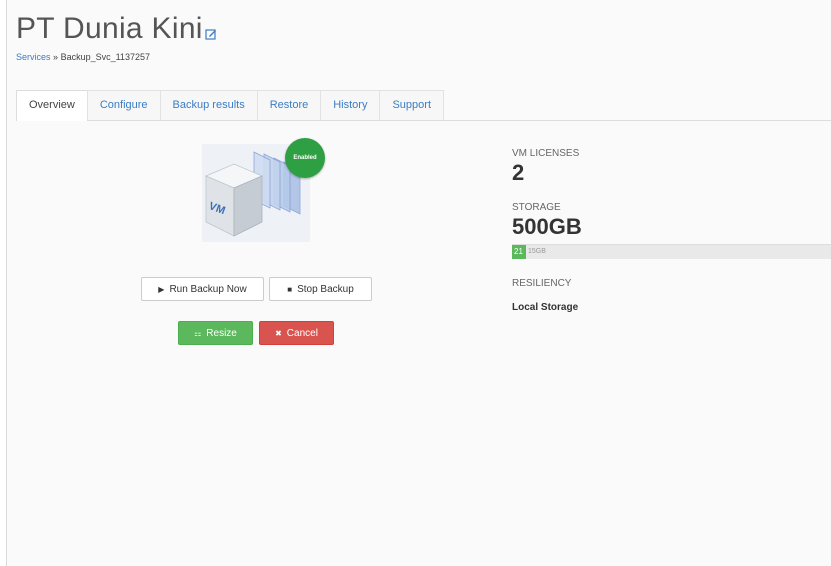 The height and width of the screenshot is (566, 831). What do you see at coordinates (305, 158) in the screenshot?
I see `enabled-badge: Enabled` at bounding box center [305, 158].